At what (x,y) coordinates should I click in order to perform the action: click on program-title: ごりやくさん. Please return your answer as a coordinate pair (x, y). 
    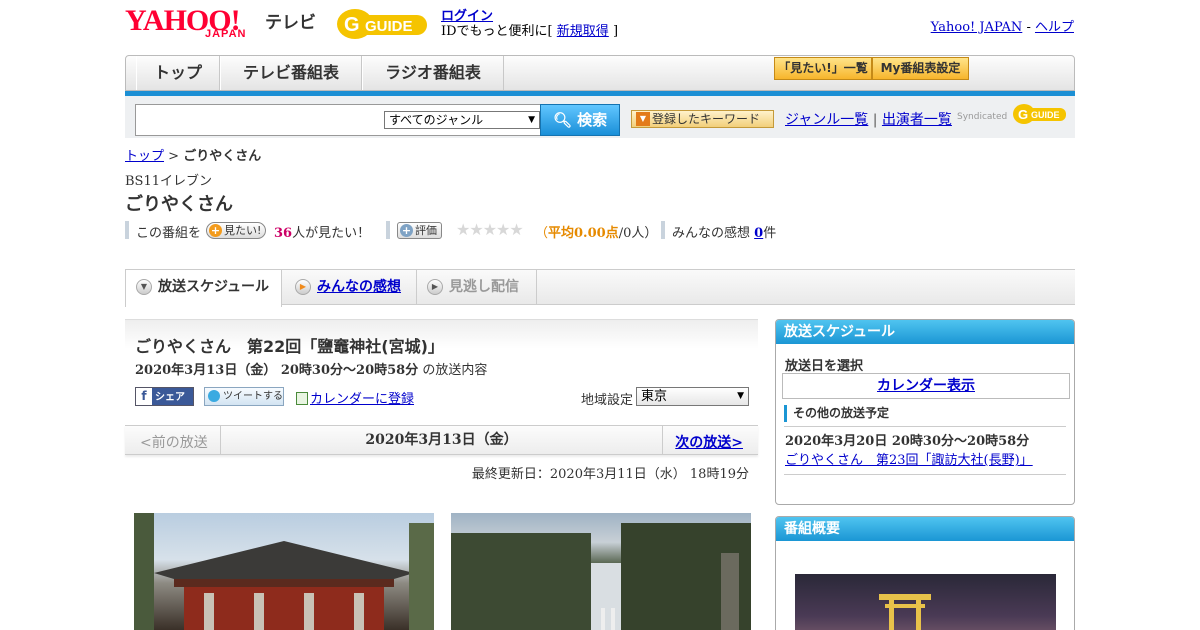
    Looking at the image, I should click on (179, 204).